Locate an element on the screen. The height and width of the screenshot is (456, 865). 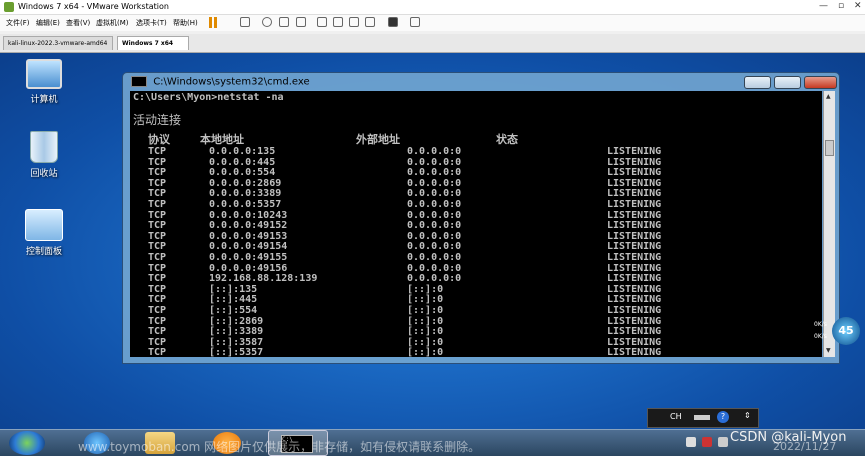
network-meter-gadget: 0K/s 0K/s 45 is located at coordinates (830, 332).